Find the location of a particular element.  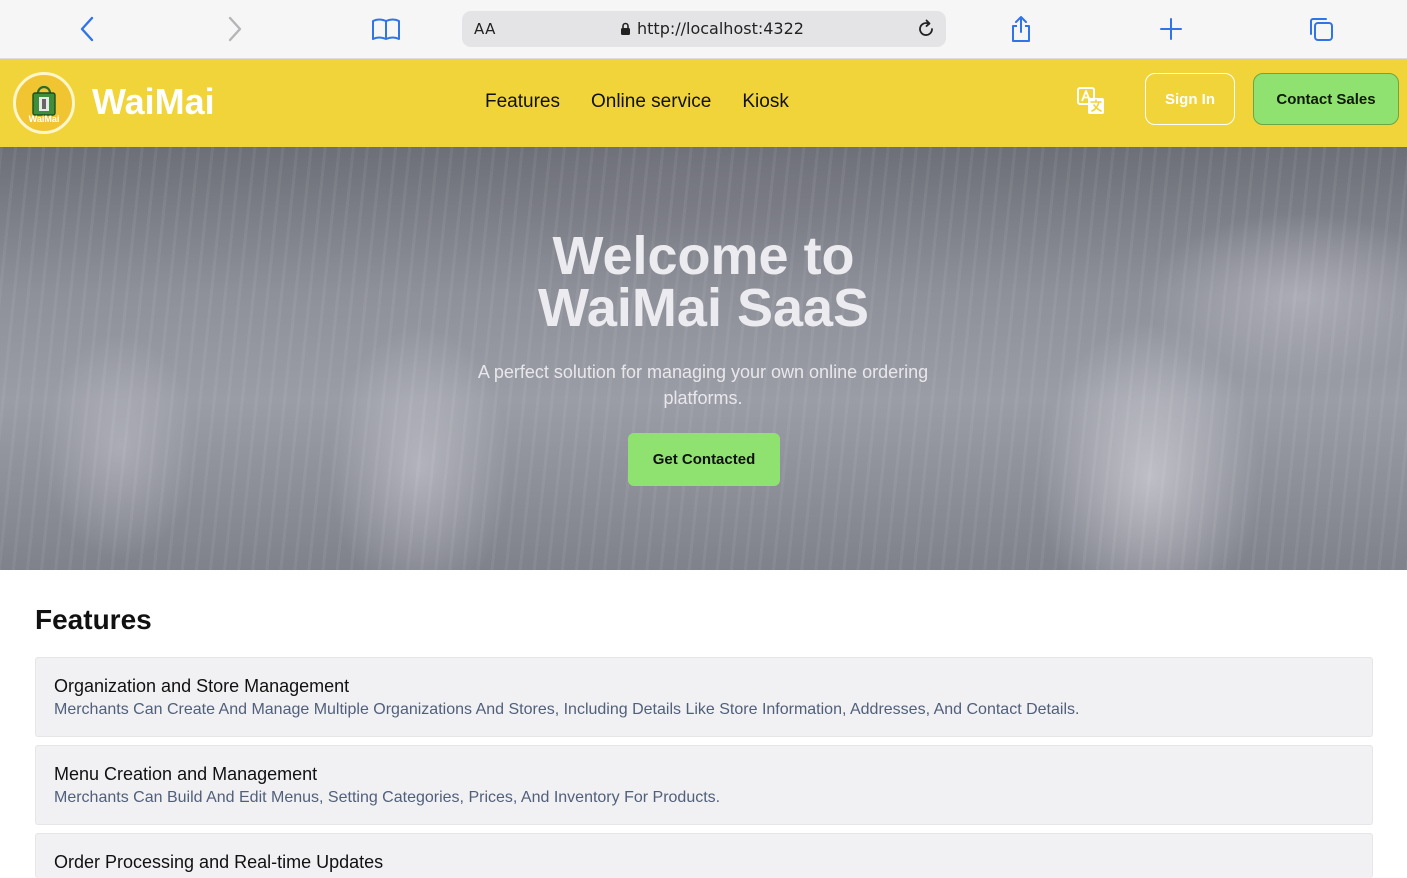

features-heading: Features is located at coordinates (93, 619).